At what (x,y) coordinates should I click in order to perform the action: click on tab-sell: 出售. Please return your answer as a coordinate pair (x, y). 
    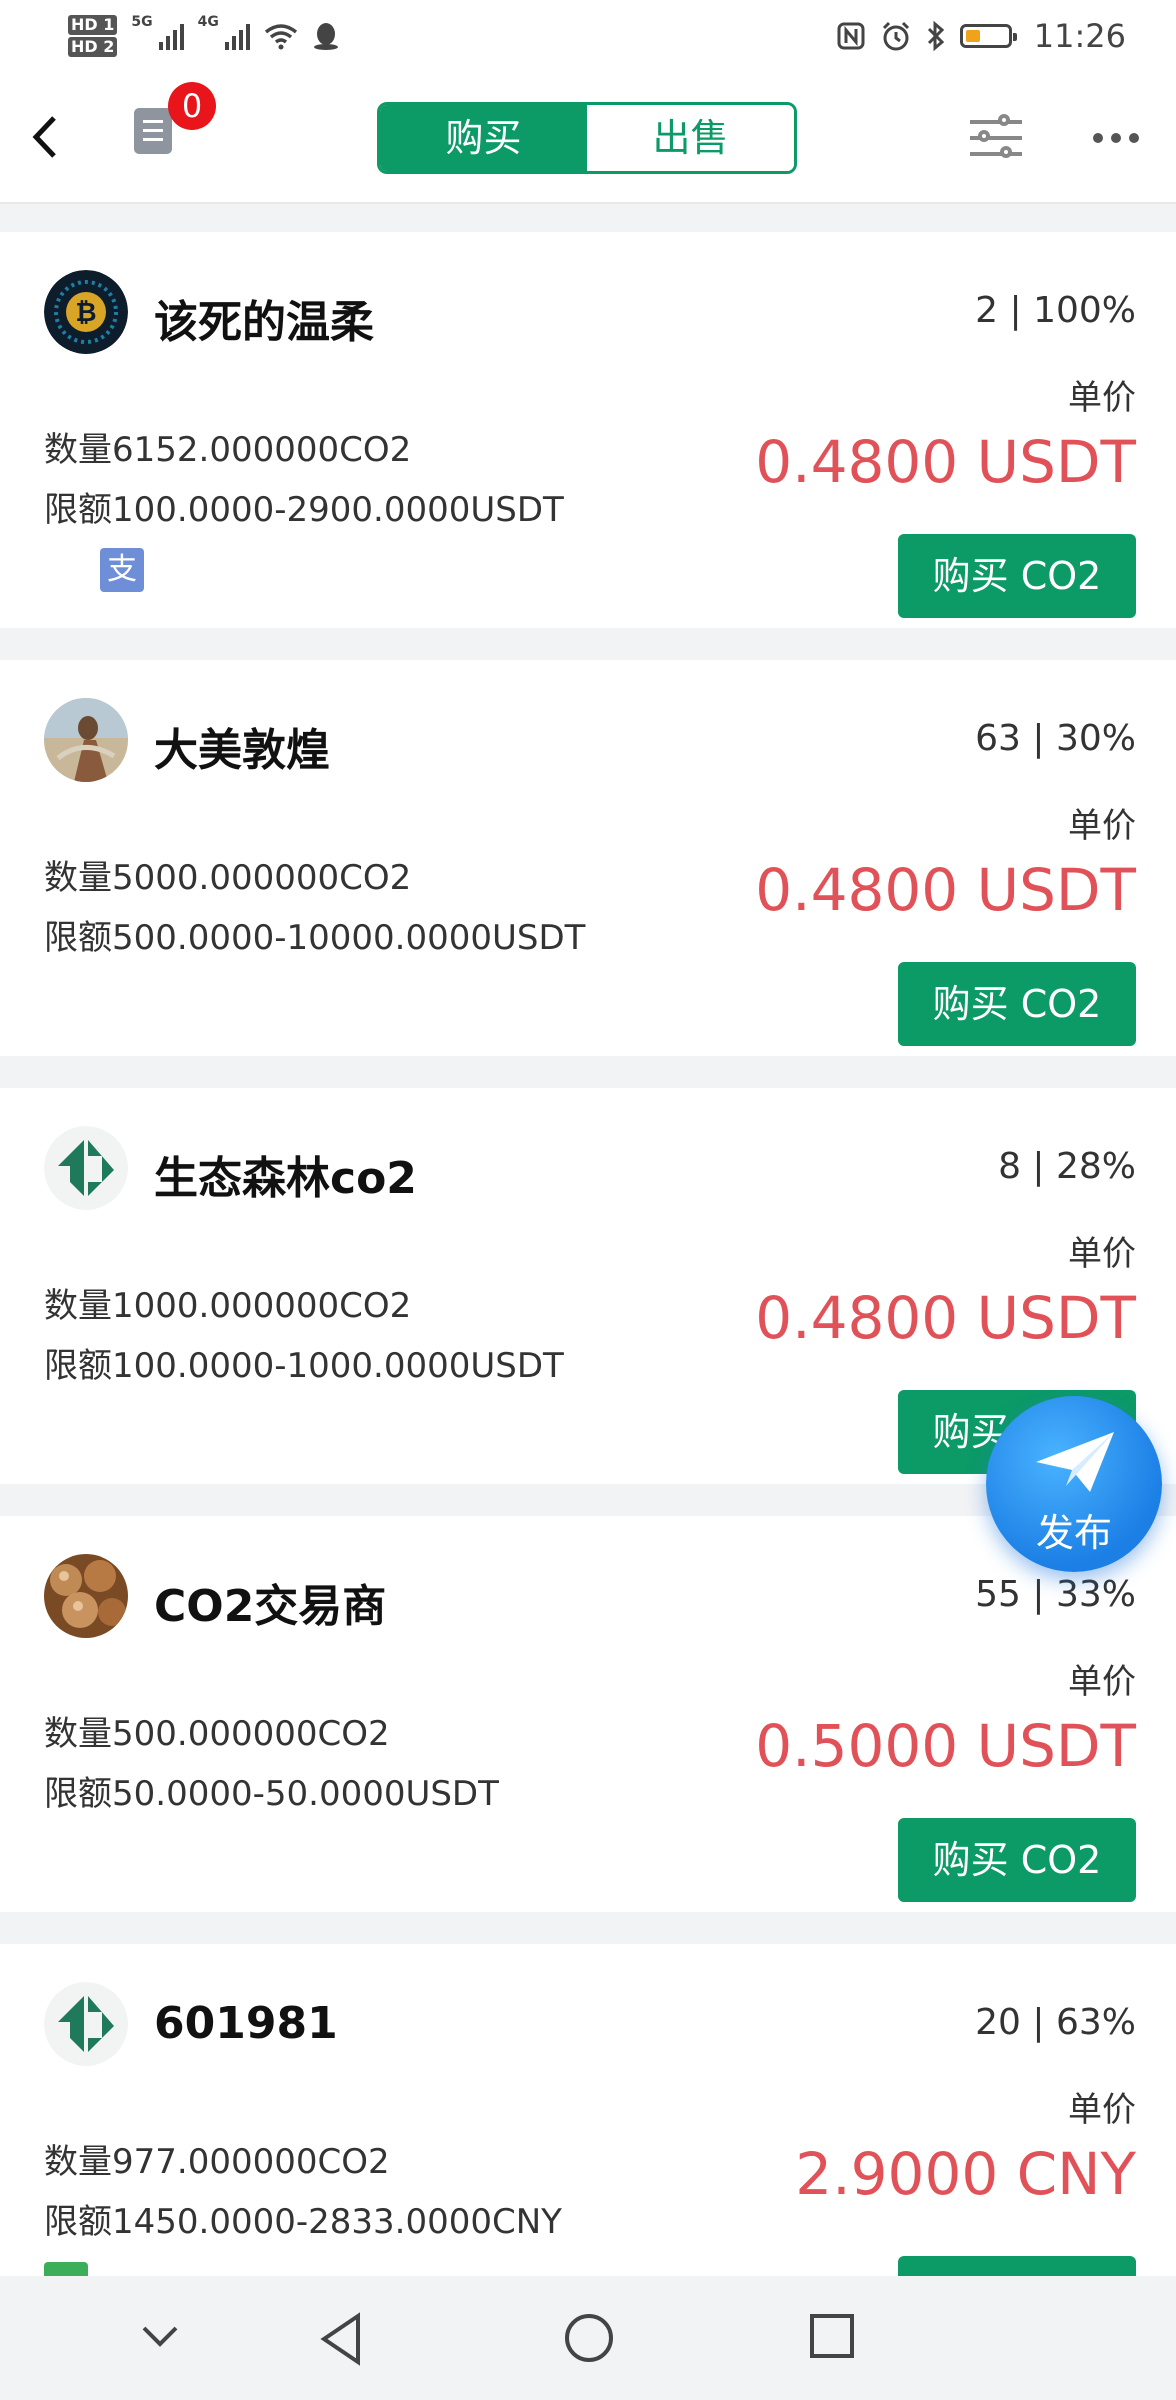
    Looking at the image, I should click on (690, 138).